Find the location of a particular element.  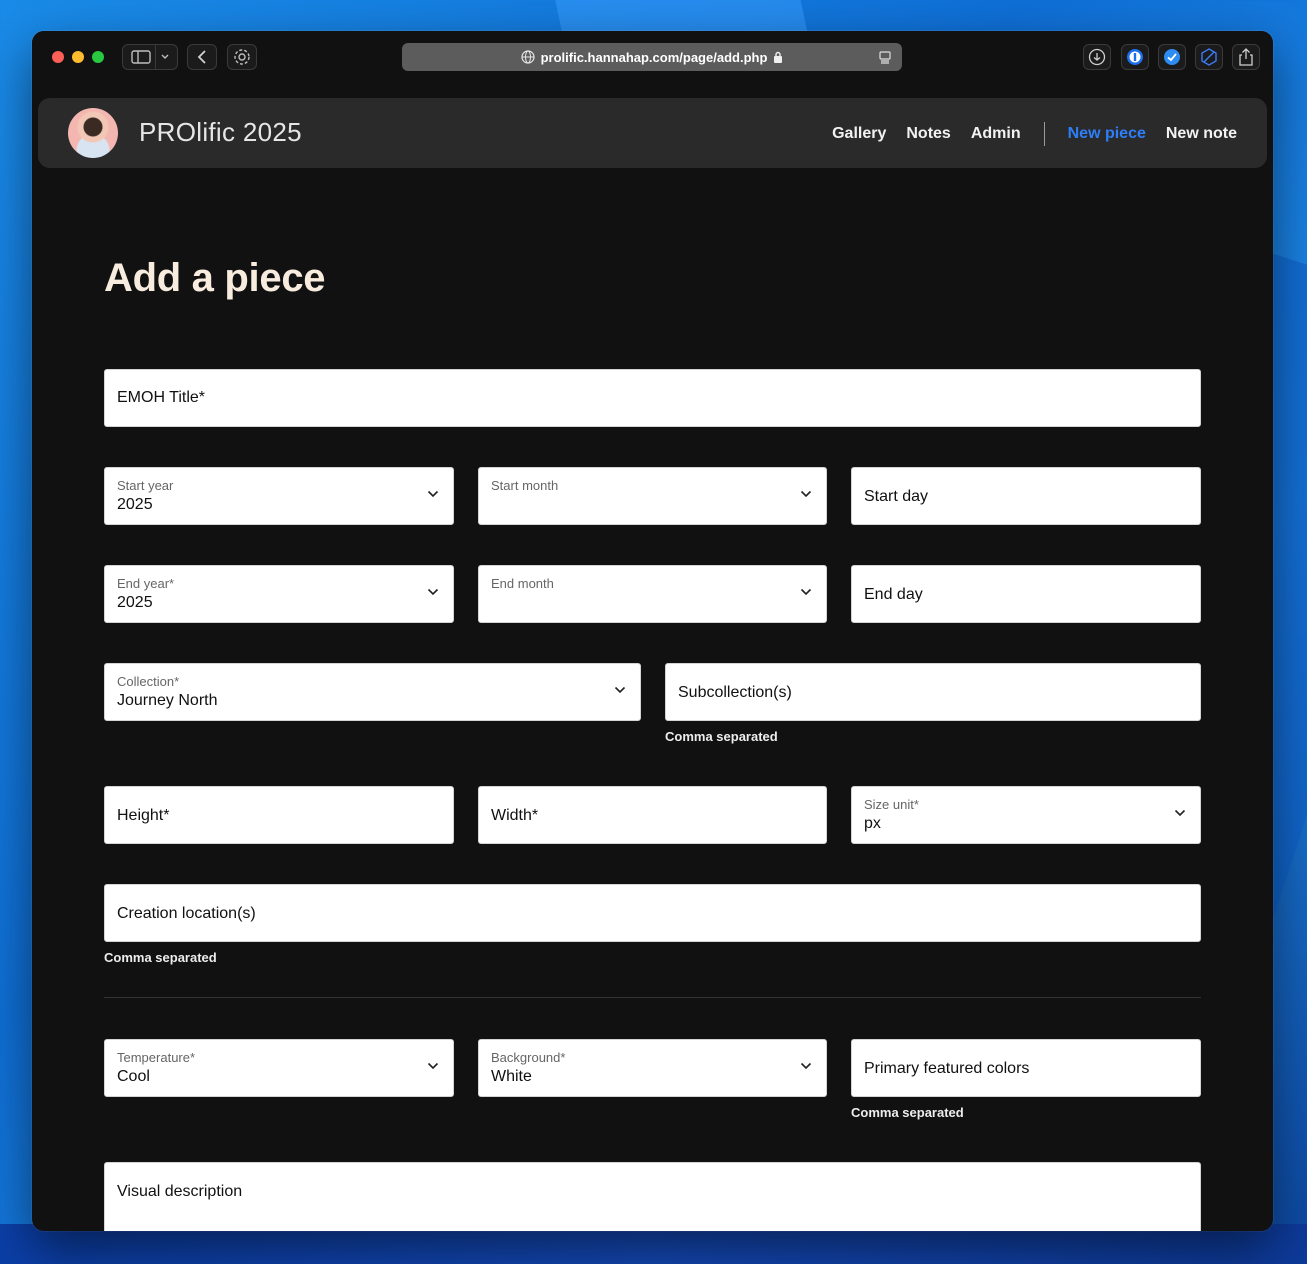

share-button is located at coordinates (1246, 57).